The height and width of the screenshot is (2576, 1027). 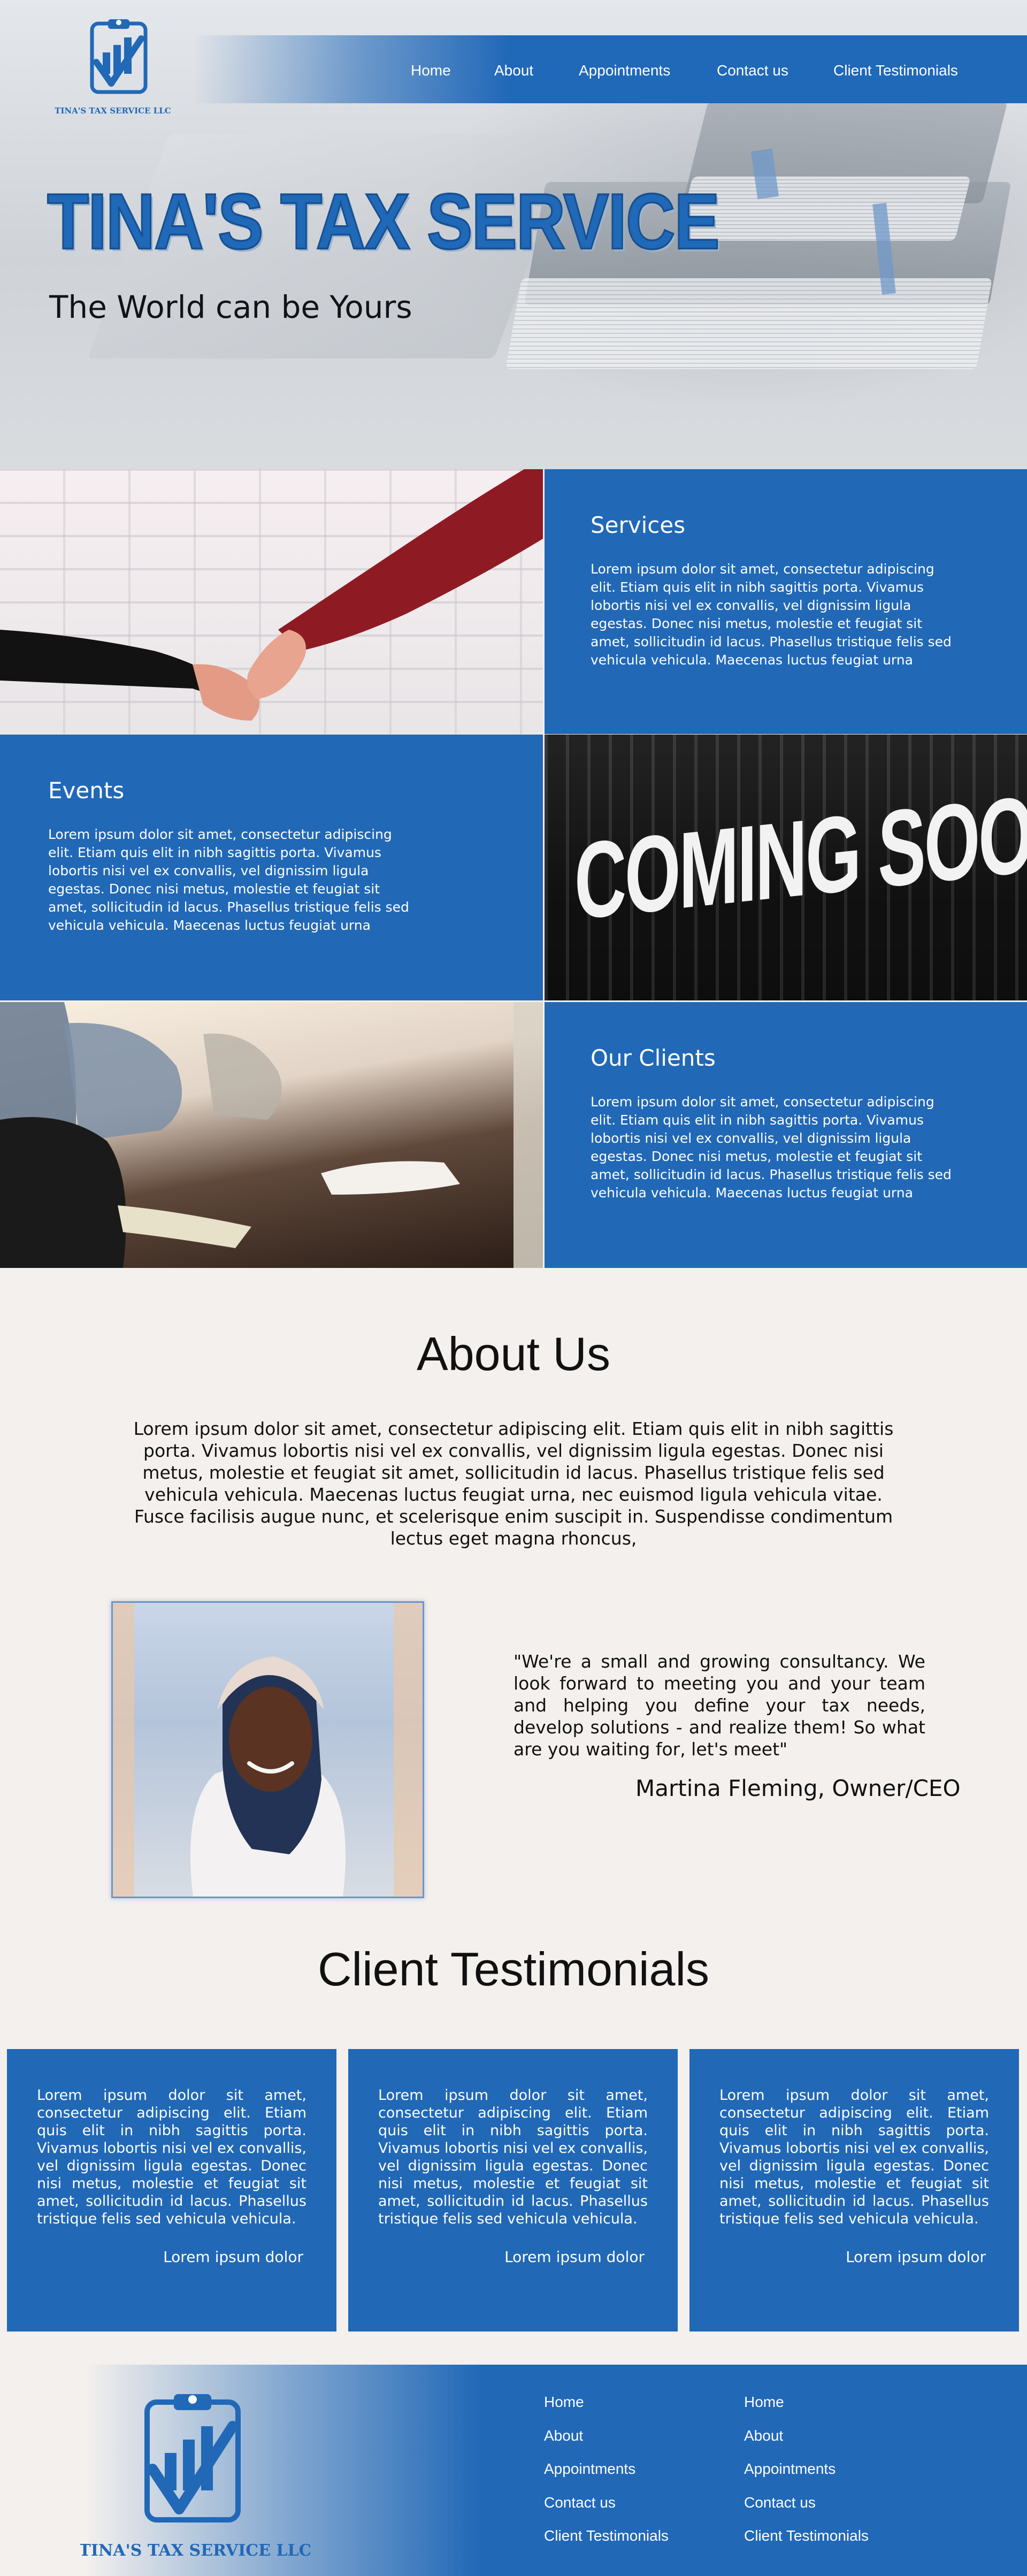 What do you see at coordinates (654, 1058) in the screenshot?
I see `clients-heading: Our Clients` at bounding box center [654, 1058].